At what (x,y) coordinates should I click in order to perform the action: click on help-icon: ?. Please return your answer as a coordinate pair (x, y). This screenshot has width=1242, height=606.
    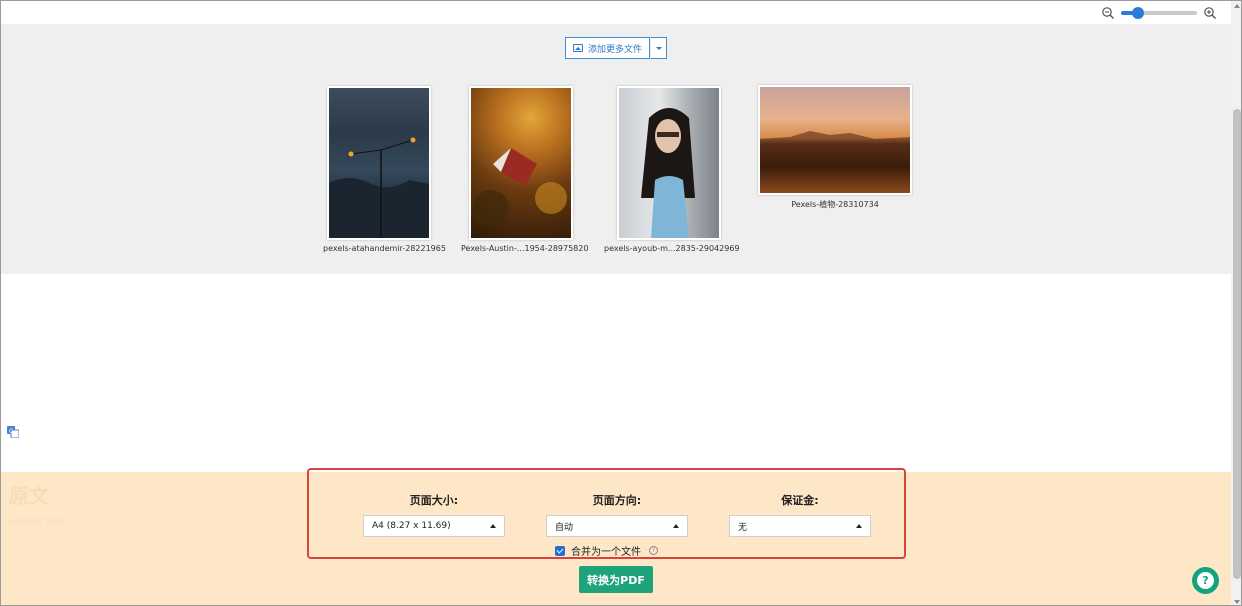
    Looking at the image, I should click on (653, 550).